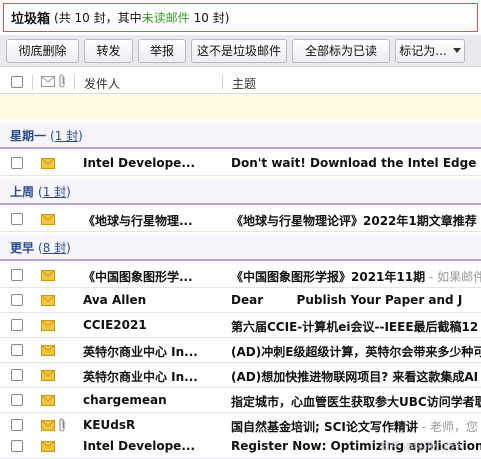 The width and height of the screenshot is (481, 459). I want to click on mail-sender: chargemean, so click(153, 400).